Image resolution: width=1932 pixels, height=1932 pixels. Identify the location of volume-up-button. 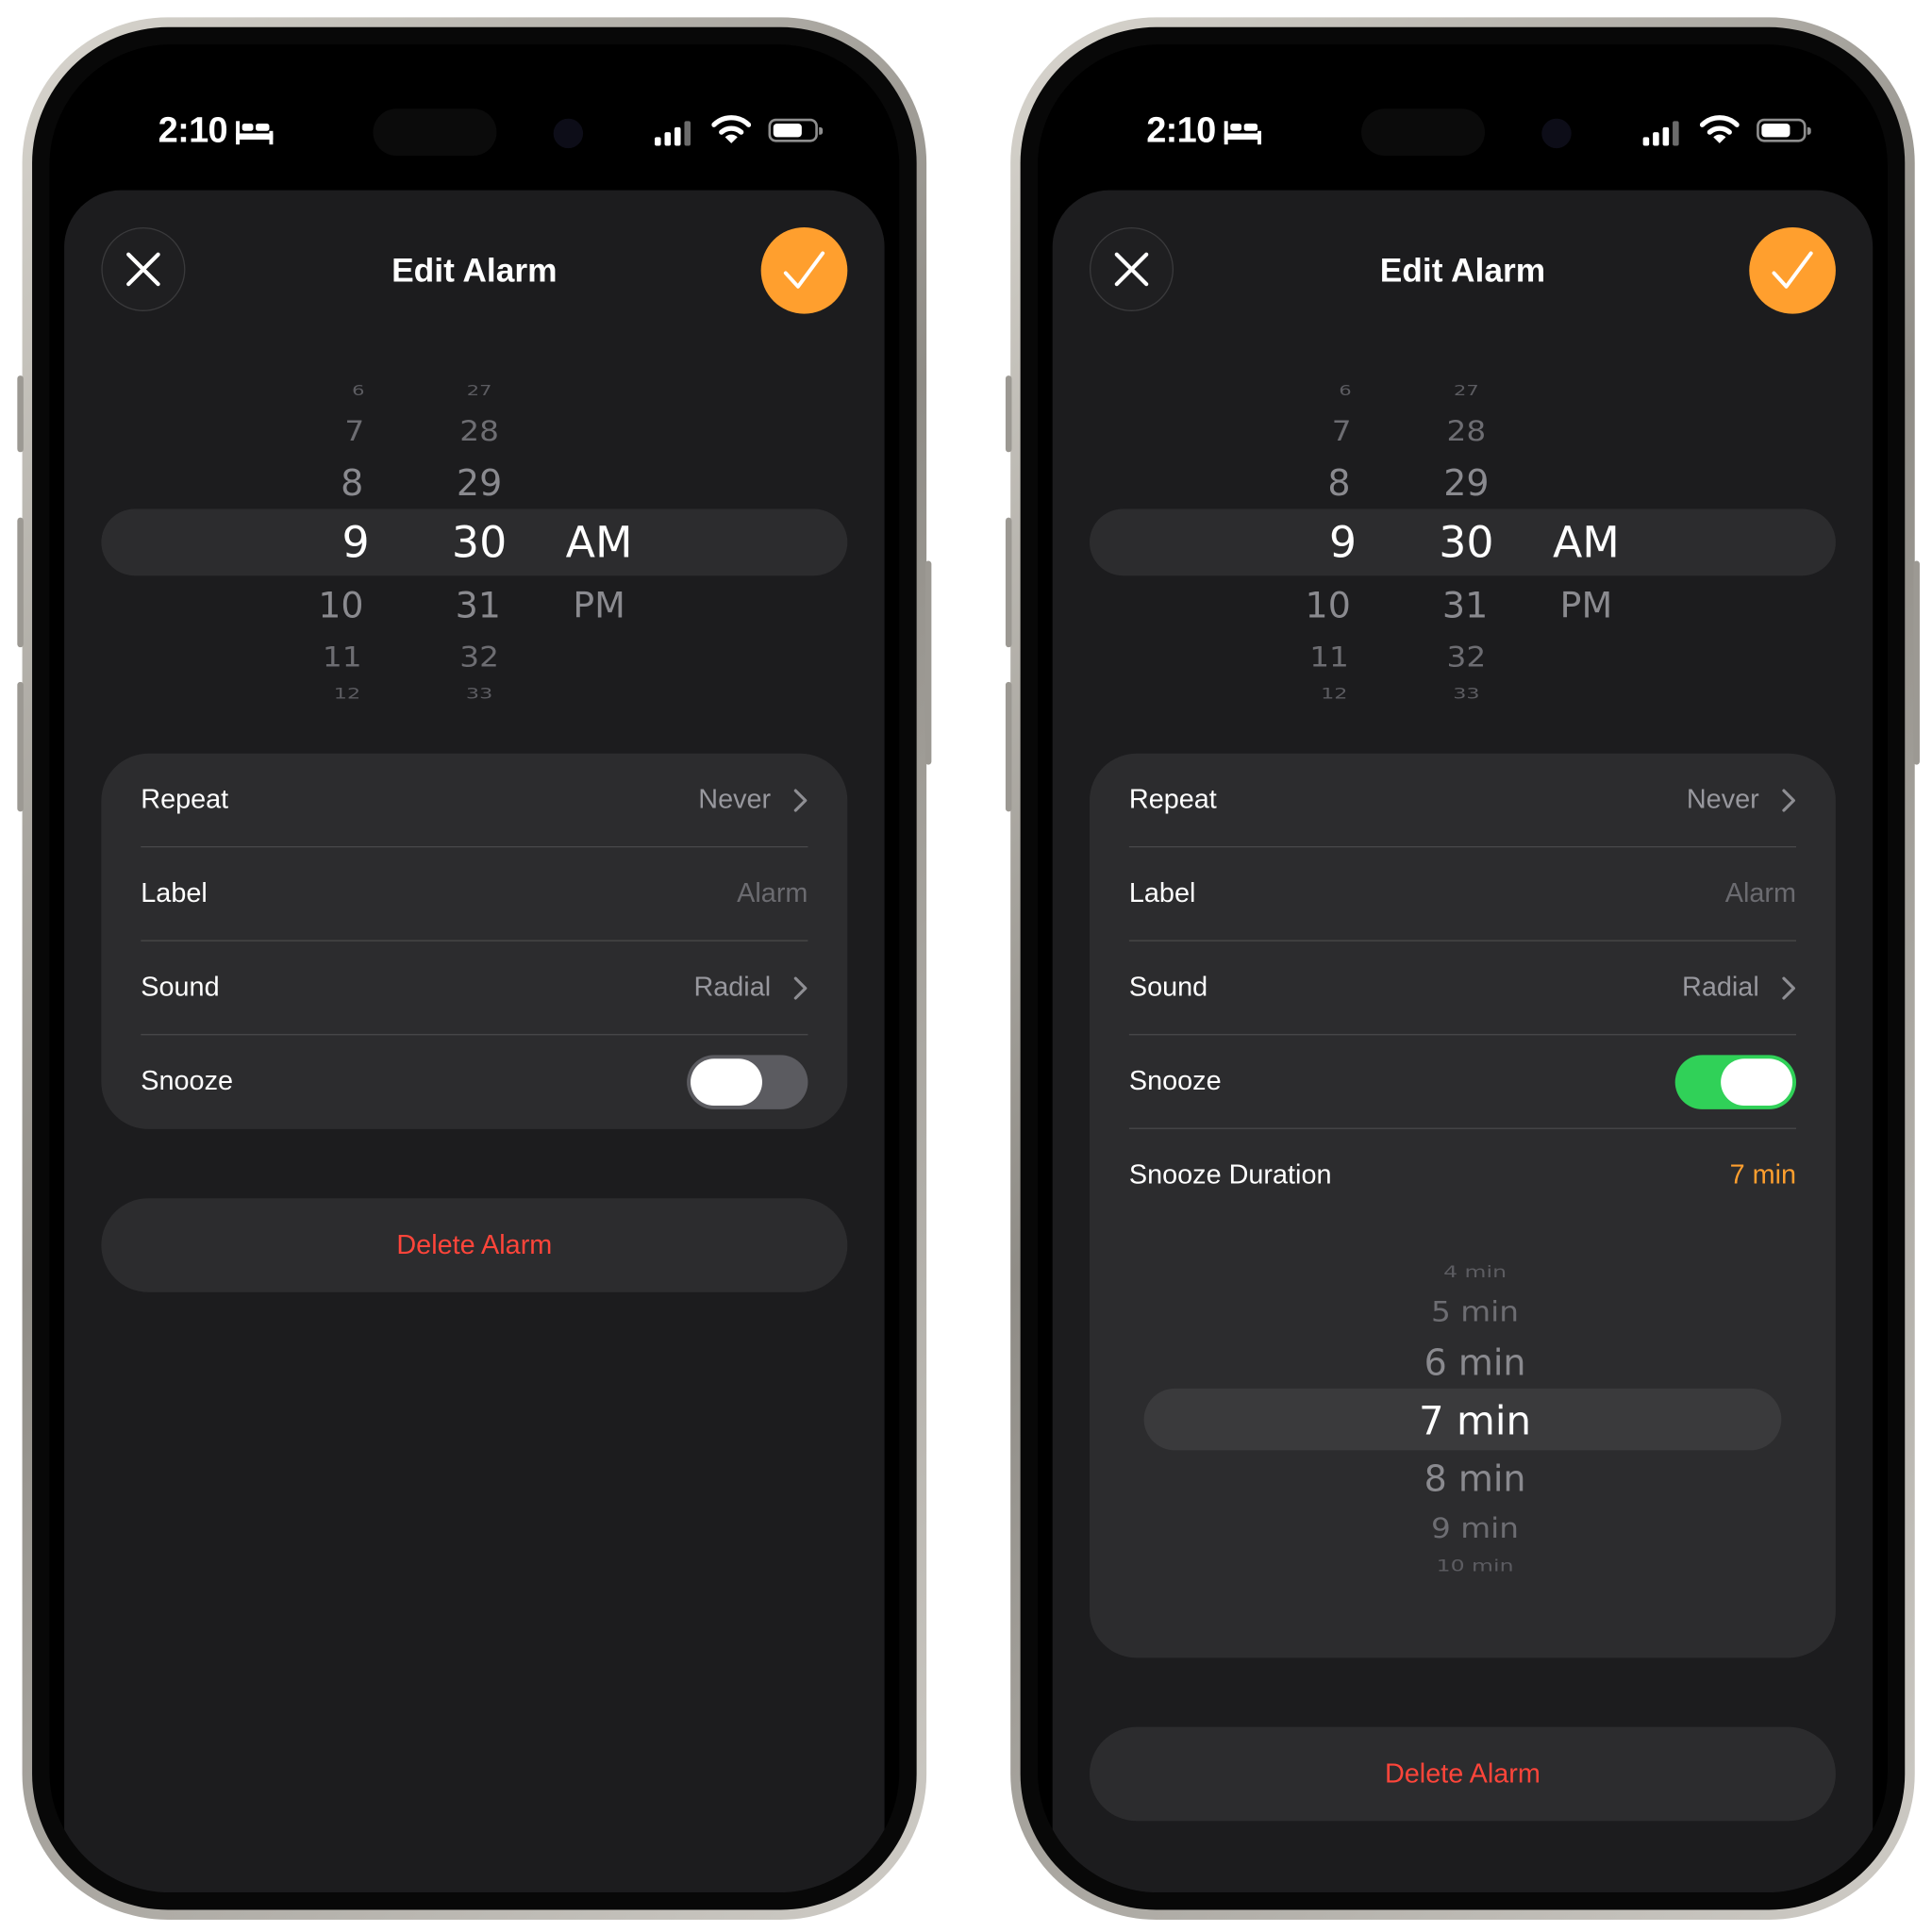
(21, 583).